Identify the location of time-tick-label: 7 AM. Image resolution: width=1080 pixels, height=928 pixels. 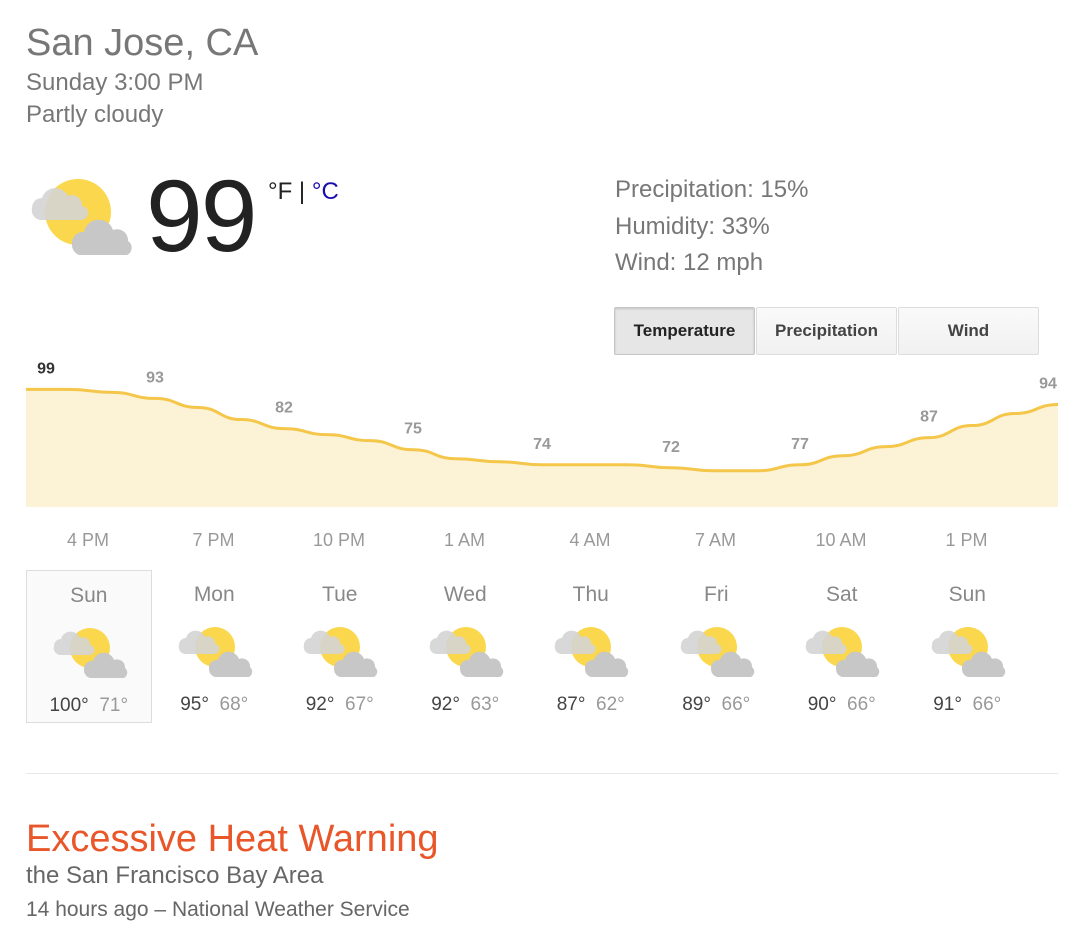
(715, 540).